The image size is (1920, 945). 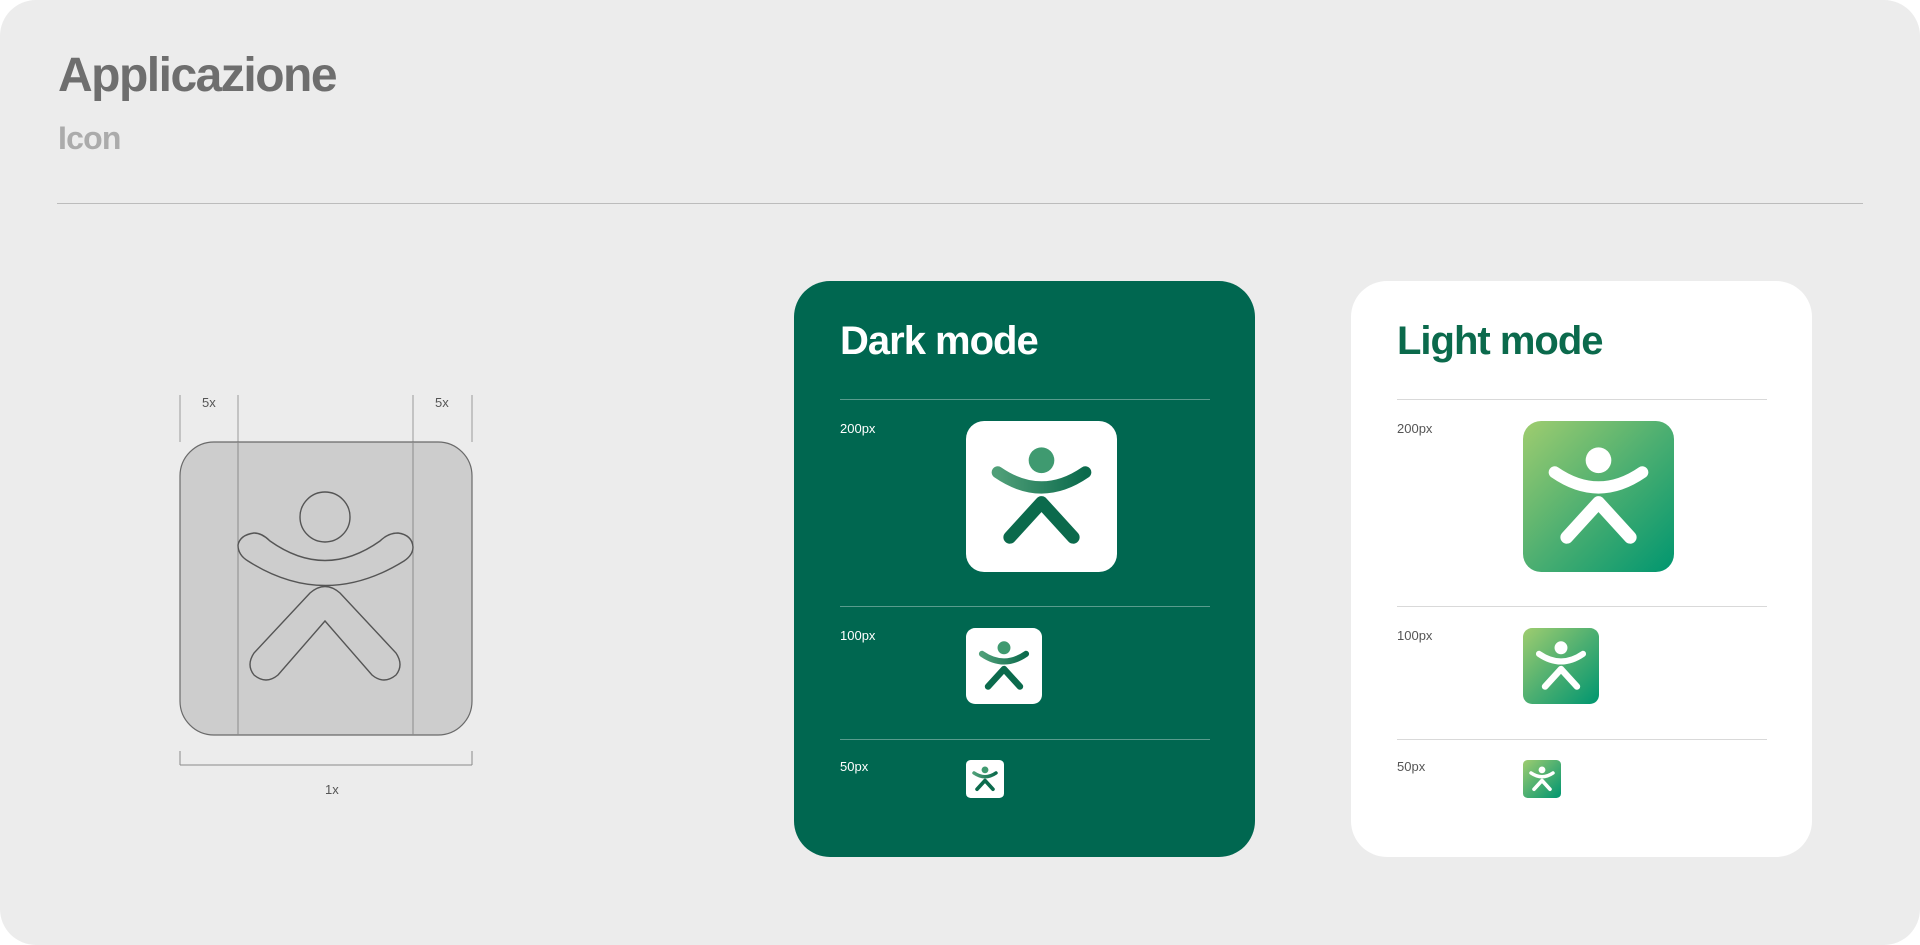 I want to click on margin-label-right: 5x, so click(x=442, y=402).